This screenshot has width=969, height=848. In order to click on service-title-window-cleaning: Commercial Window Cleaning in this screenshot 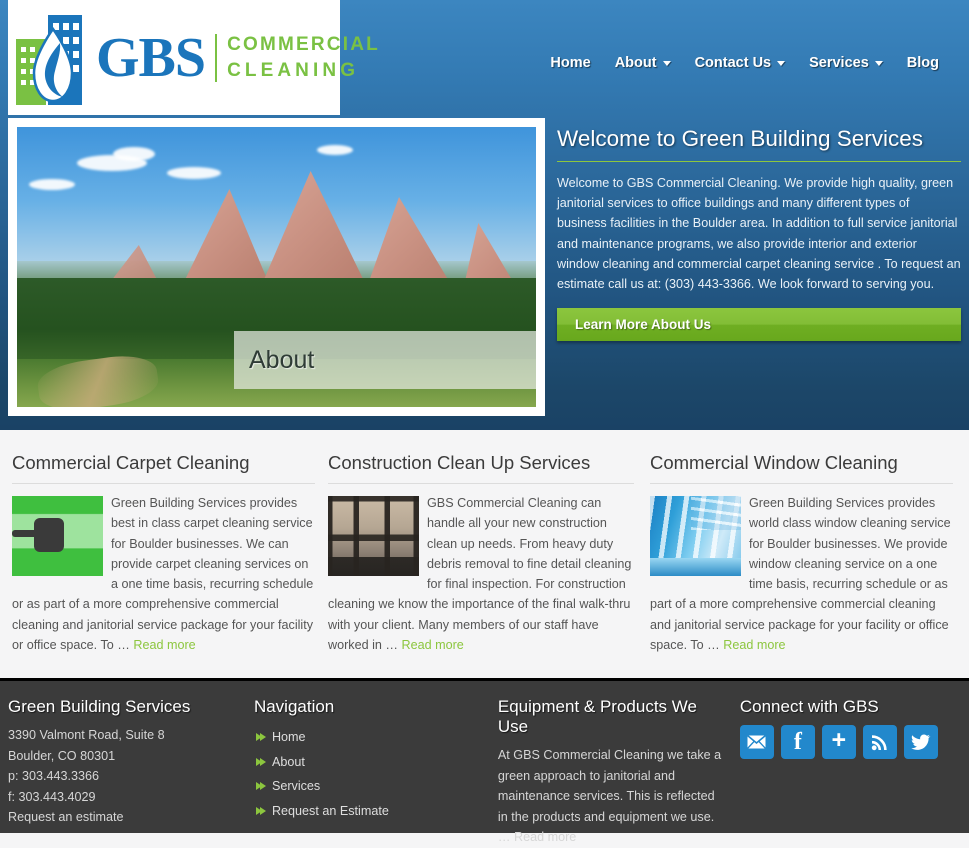, I will do `click(801, 468)`.